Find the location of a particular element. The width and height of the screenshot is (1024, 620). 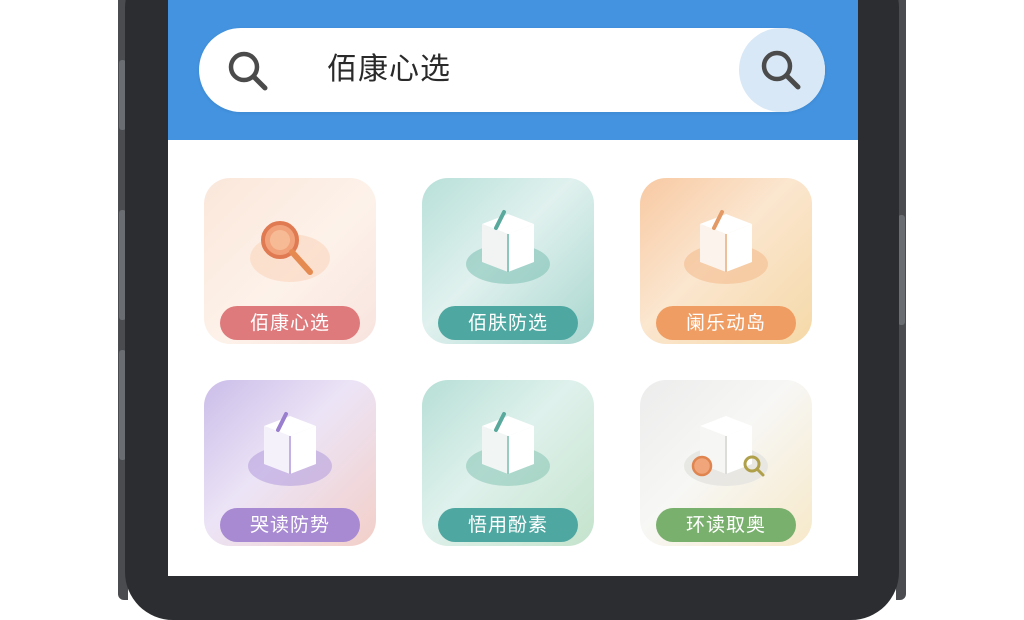

shortcut-tile-2: 佰肤防选 is located at coordinates (508, 261).